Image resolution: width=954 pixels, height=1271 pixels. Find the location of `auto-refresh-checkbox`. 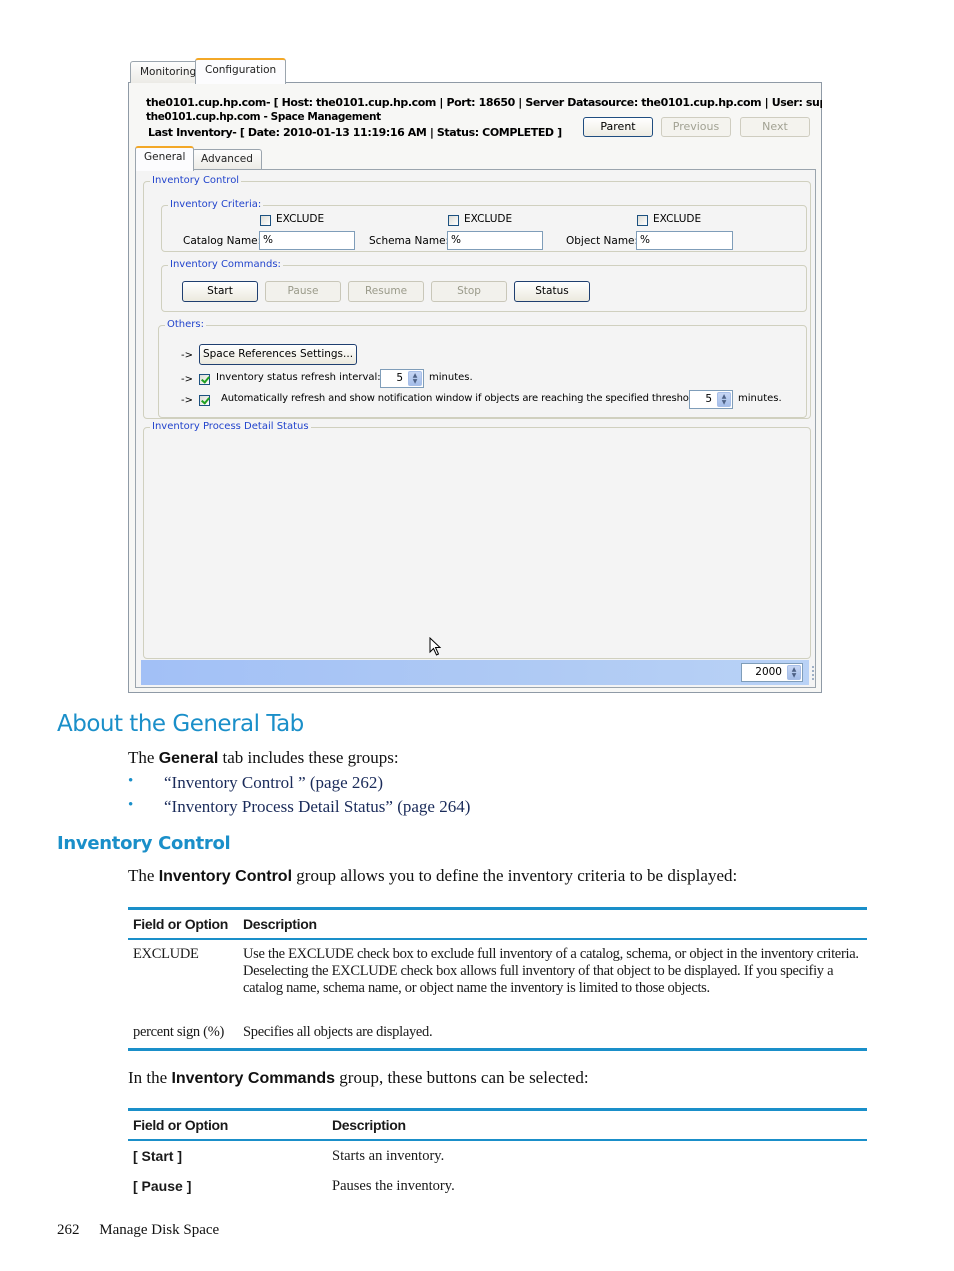

auto-refresh-checkbox is located at coordinates (204, 400).